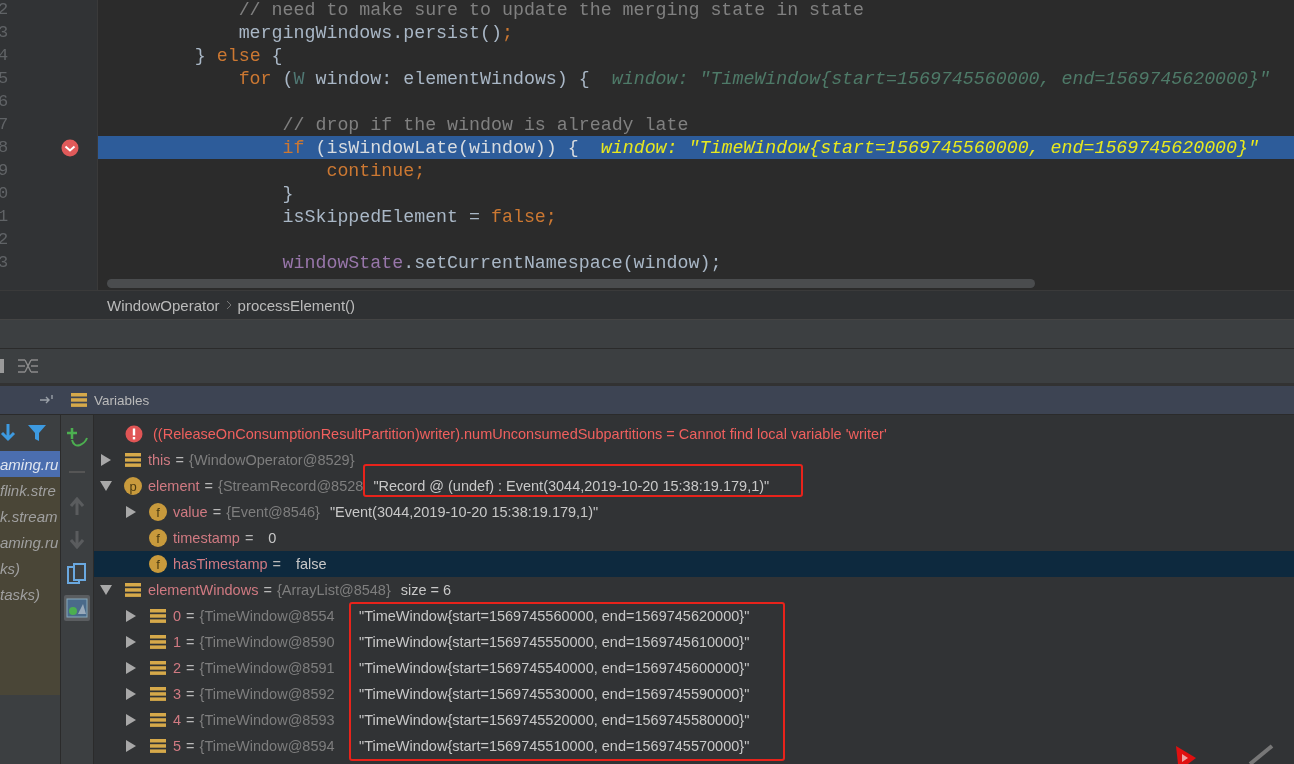 This screenshot has height=764, width=1294. I want to click on pin-arrow-icon, so click(47, 400).